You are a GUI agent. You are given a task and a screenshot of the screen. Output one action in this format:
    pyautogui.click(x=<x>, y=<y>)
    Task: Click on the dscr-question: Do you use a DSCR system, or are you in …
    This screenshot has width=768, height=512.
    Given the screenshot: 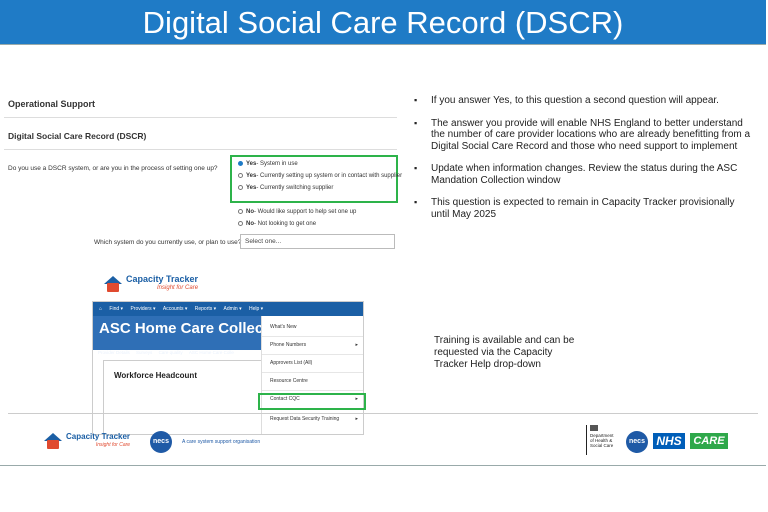 What is the action you would take?
    pyautogui.click(x=113, y=168)
    